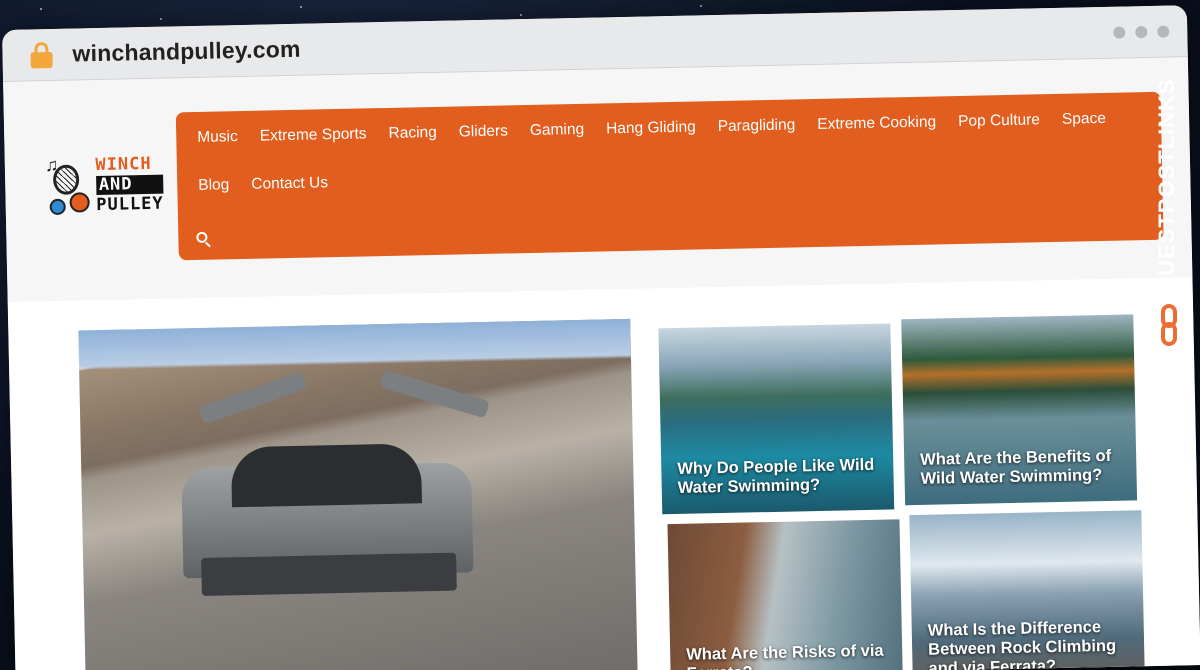 The image size is (1200, 670). Describe the element at coordinates (412, 133) in the screenshot. I see `nav-item-racing: Racing` at that location.